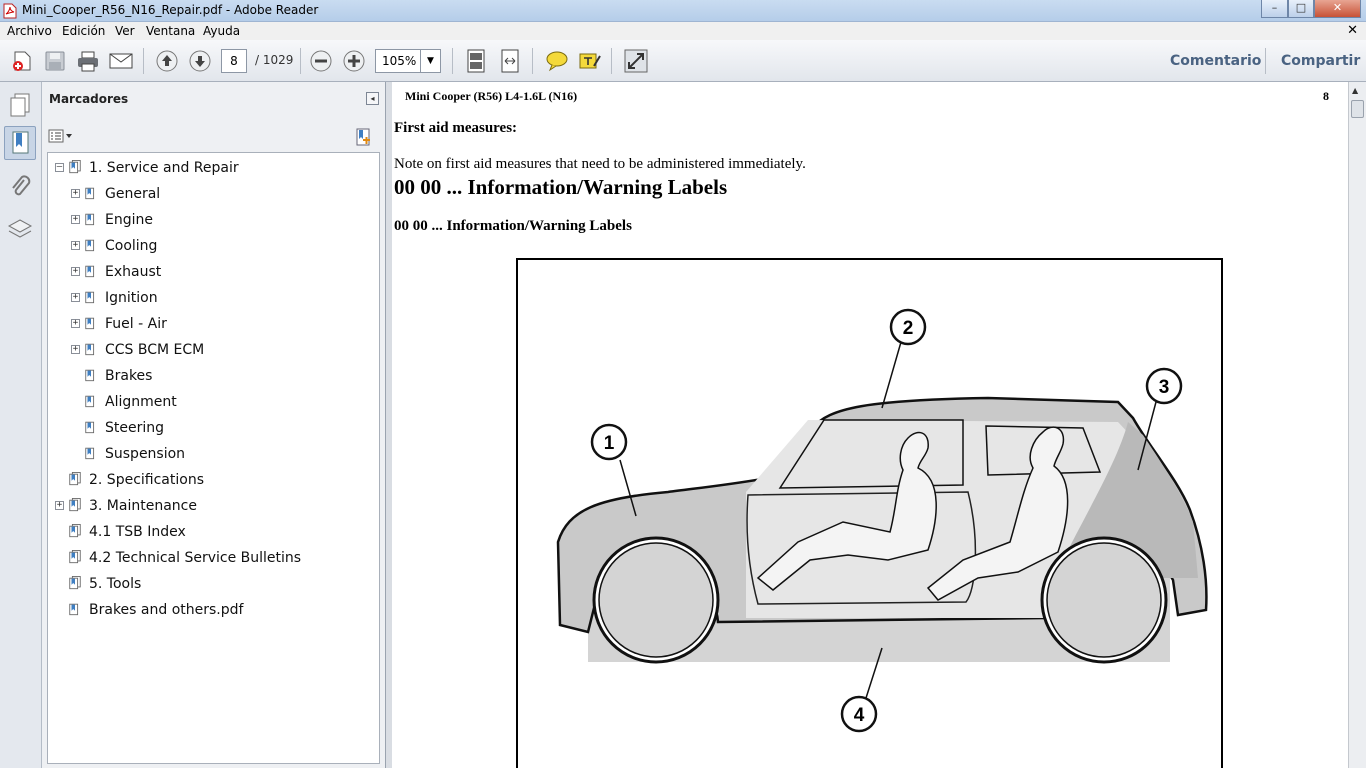  What do you see at coordinates (20, 143) in the screenshot?
I see `bookmarks-button` at bounding box center [20, 143].